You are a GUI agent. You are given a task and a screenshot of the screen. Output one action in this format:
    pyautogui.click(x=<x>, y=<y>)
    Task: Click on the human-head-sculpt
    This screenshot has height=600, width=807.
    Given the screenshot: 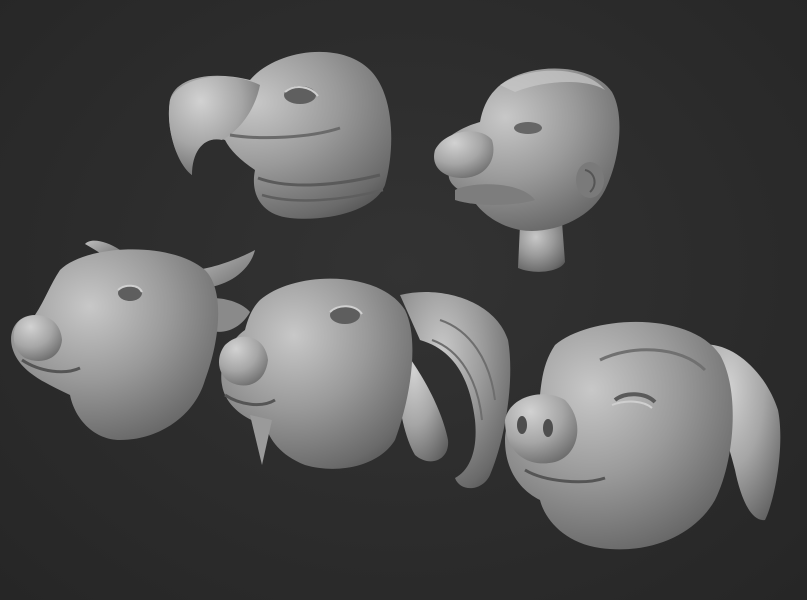 What is the action you would take?
    pyautogui.click(x=527, y=170)
    